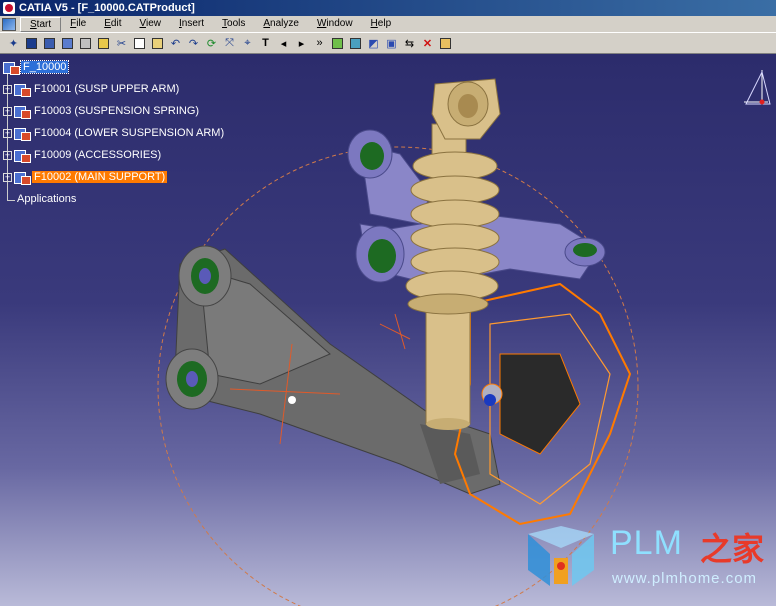  I want to click on plmhome-watermark: PLM 之家 www.plmhome.com, so click(649, 561).